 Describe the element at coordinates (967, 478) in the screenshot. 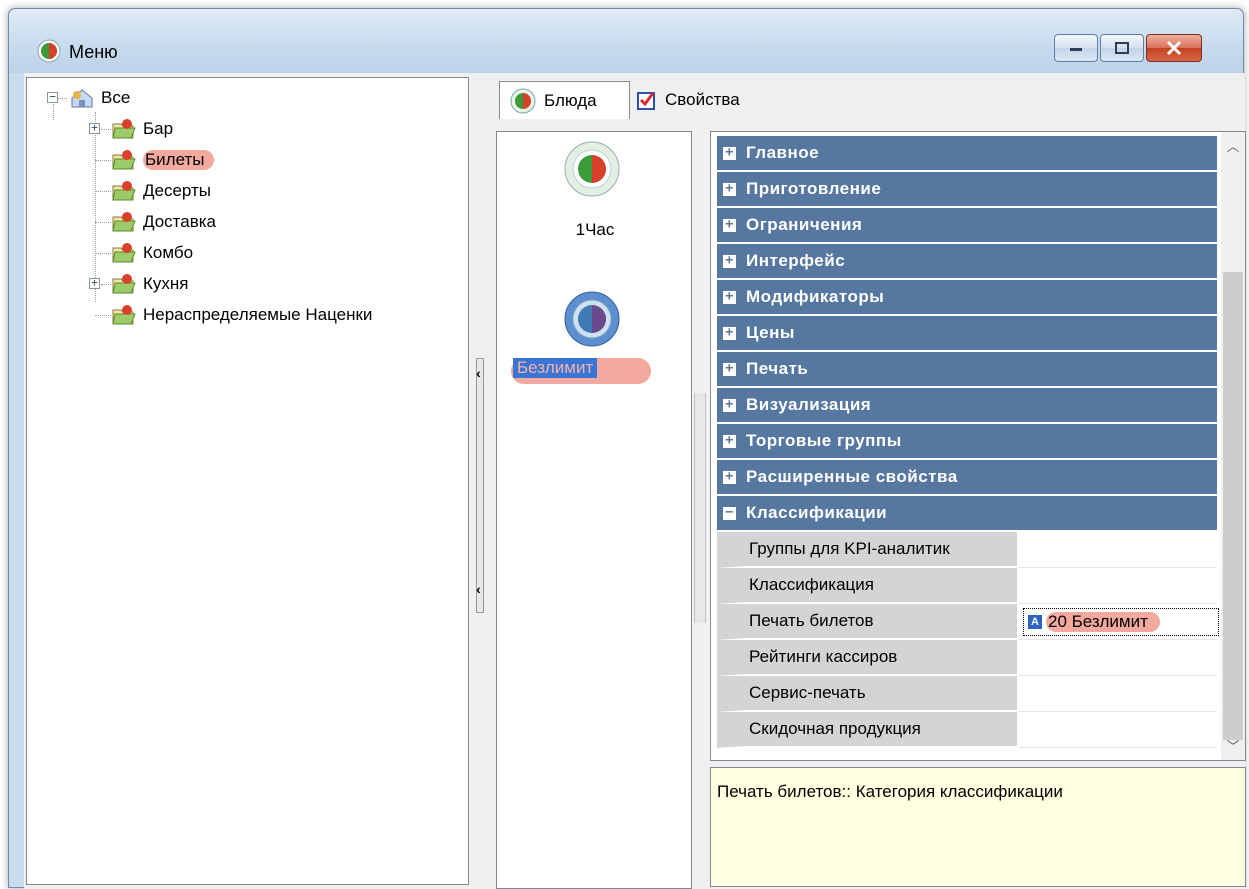

I see `category-extended: + Расширенные свойства` at that location.